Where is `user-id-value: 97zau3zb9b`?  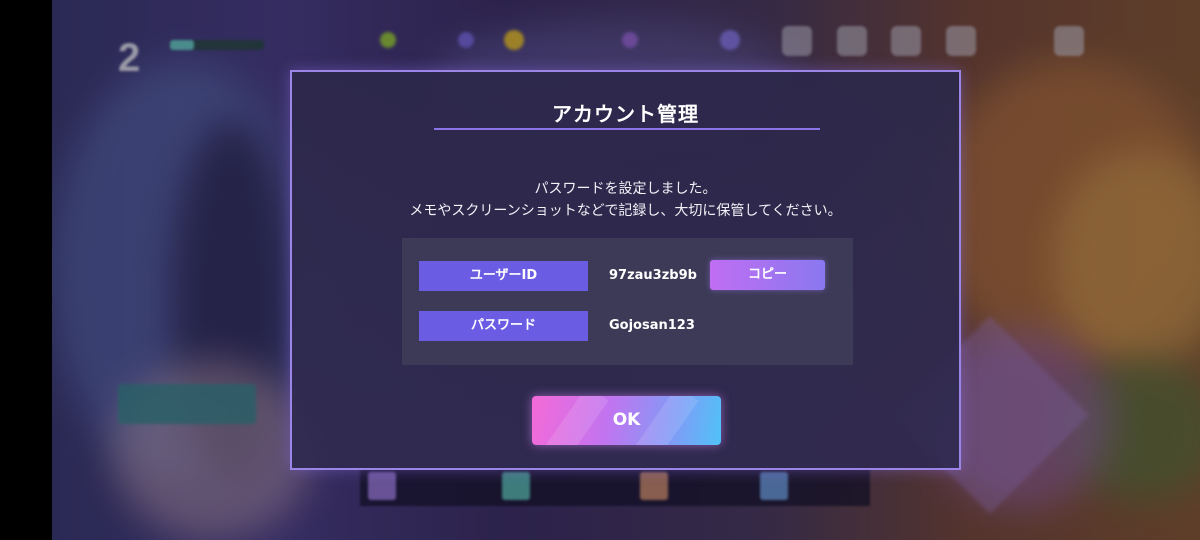
user-id-value: 97zau3zb9b is located at coordinates (653, 275).